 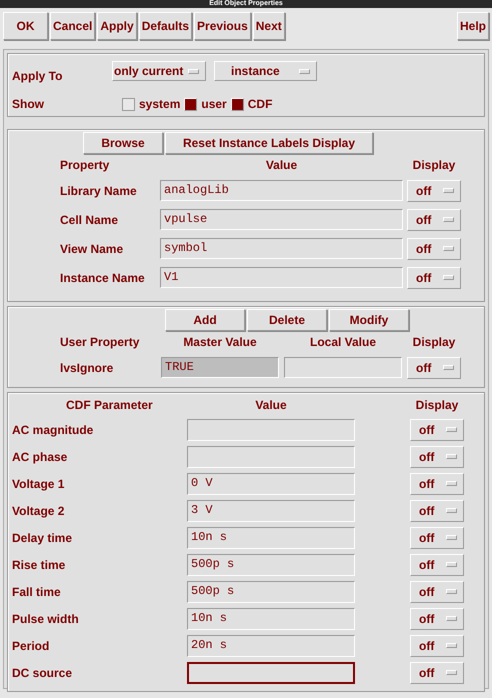 What do you see at coordinates (87, 367) in the screenshot?
I see `property-label: lvsIgnore` at bounding box center [87, 367].